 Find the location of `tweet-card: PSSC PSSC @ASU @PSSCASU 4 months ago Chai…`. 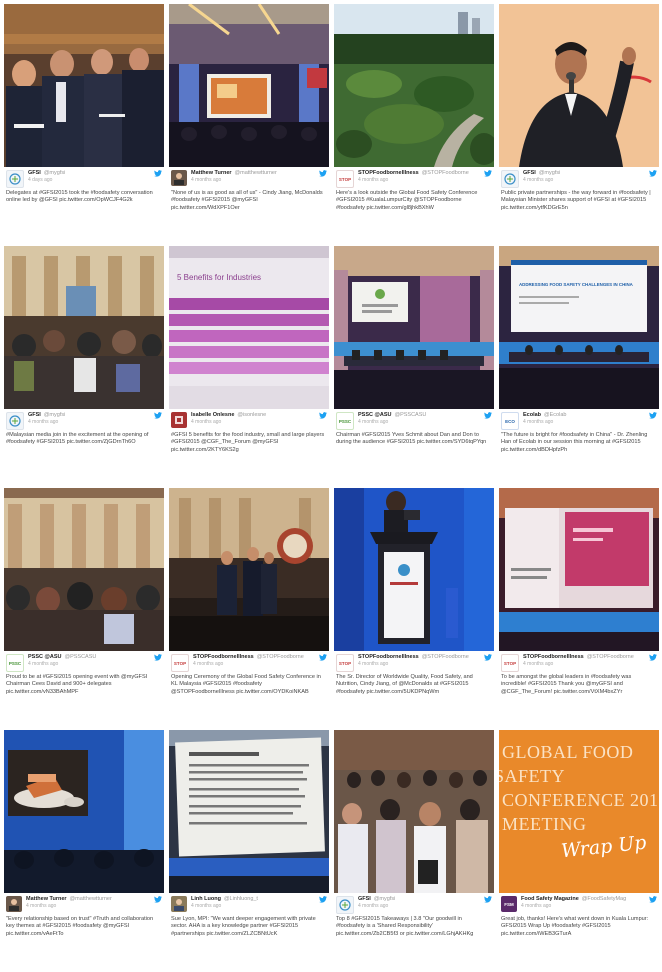

tweet-card: PSSC PSSC @ASU @PSSCASU 4 months ago Chai… is located at coordinates (414, 367).